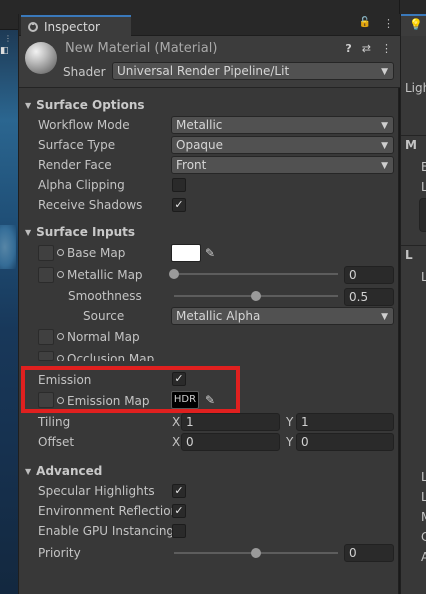  I want to click on panel-fragment-a: A, so click(423, 557).